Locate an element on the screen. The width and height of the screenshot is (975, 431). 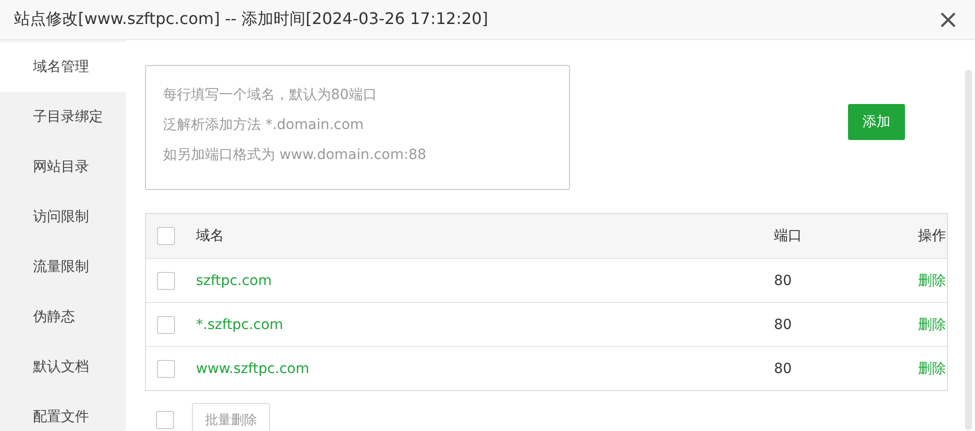
sidebar-tab: 访问限制 is located at coordinates (63, 217).